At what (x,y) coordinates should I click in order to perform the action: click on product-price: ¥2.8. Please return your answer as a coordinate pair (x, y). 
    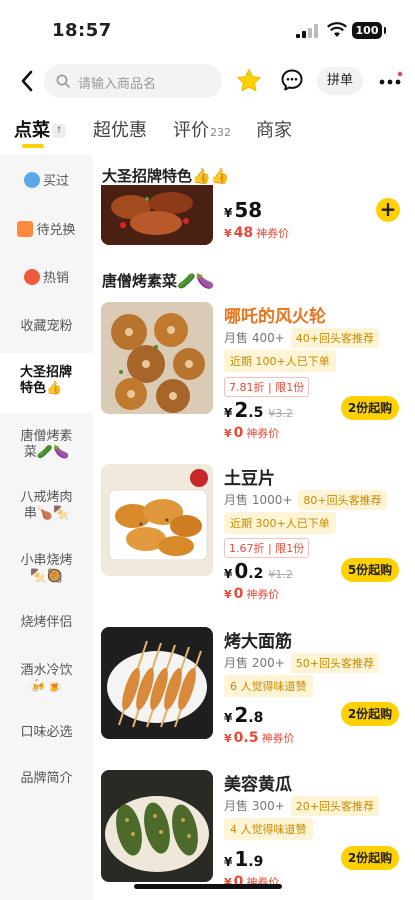
    Looking at the image, I should click on (244, 715).